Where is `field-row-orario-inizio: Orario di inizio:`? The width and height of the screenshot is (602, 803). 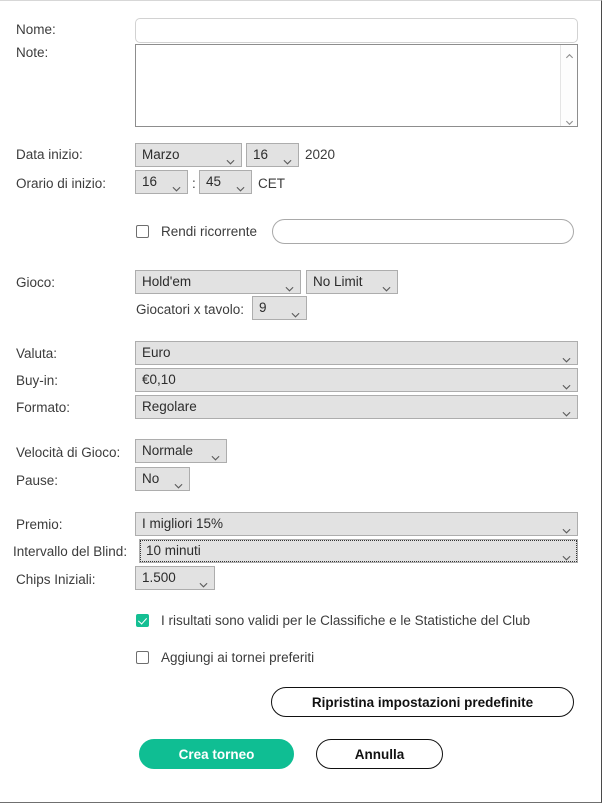
field-row-orario-inizio: Orario di inizio: is located at coordinates (61, 184).